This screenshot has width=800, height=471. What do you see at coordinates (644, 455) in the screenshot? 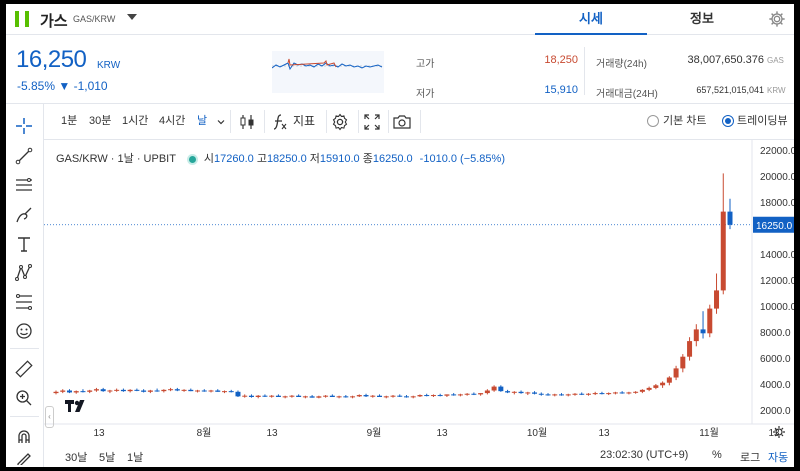
I see `clock: 23:02:30 (UTC+9)` at bounding box center [644, 455].